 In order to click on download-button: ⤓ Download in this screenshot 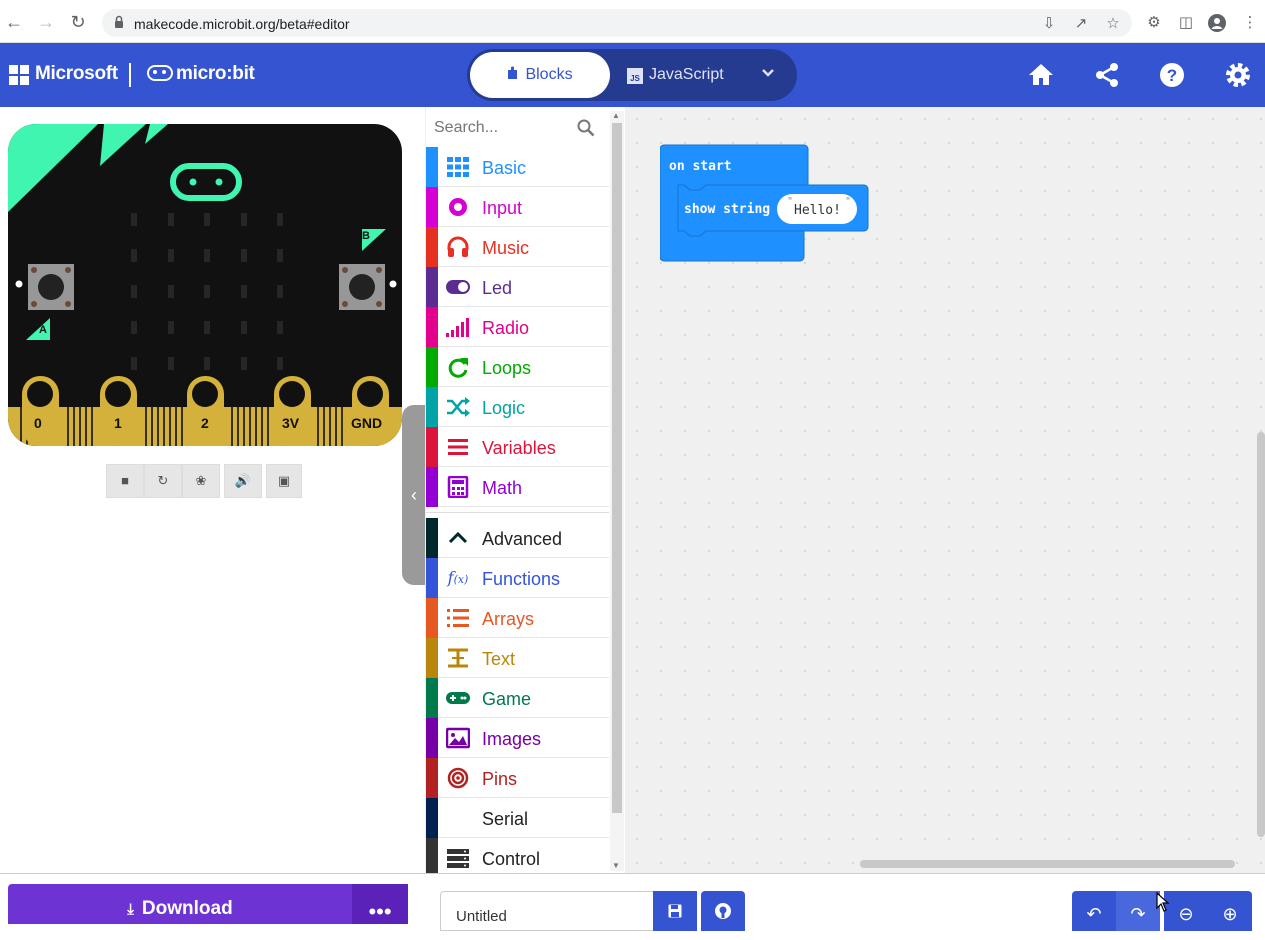, I will do `click(180, 904)`.